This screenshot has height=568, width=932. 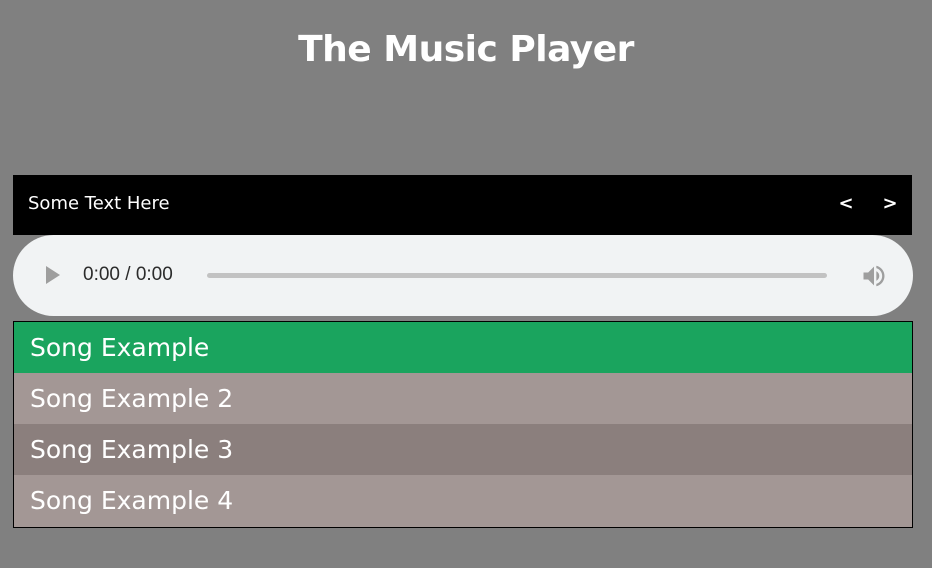 What do you see at coordinates (128, 274) in the screenshot?
I see `time-display: 0:00 / 0:00` at bounding box center [128, 274].